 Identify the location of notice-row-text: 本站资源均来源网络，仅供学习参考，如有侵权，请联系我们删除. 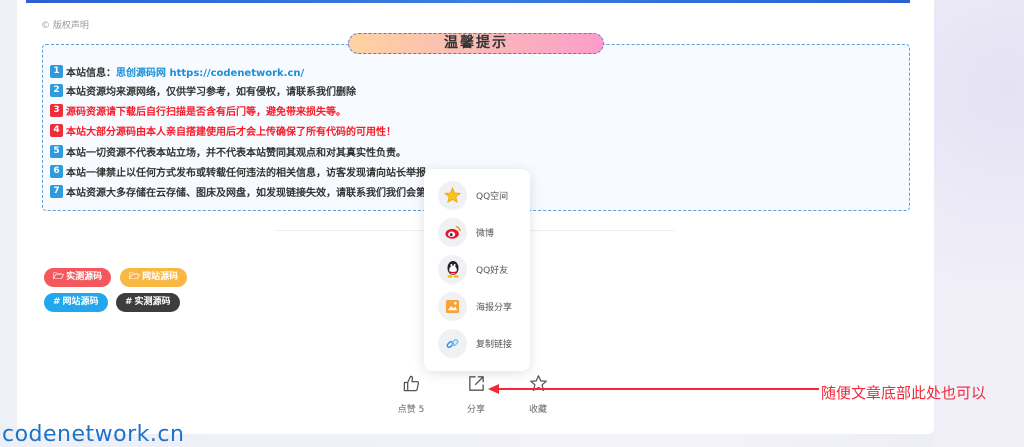
(211, 92).